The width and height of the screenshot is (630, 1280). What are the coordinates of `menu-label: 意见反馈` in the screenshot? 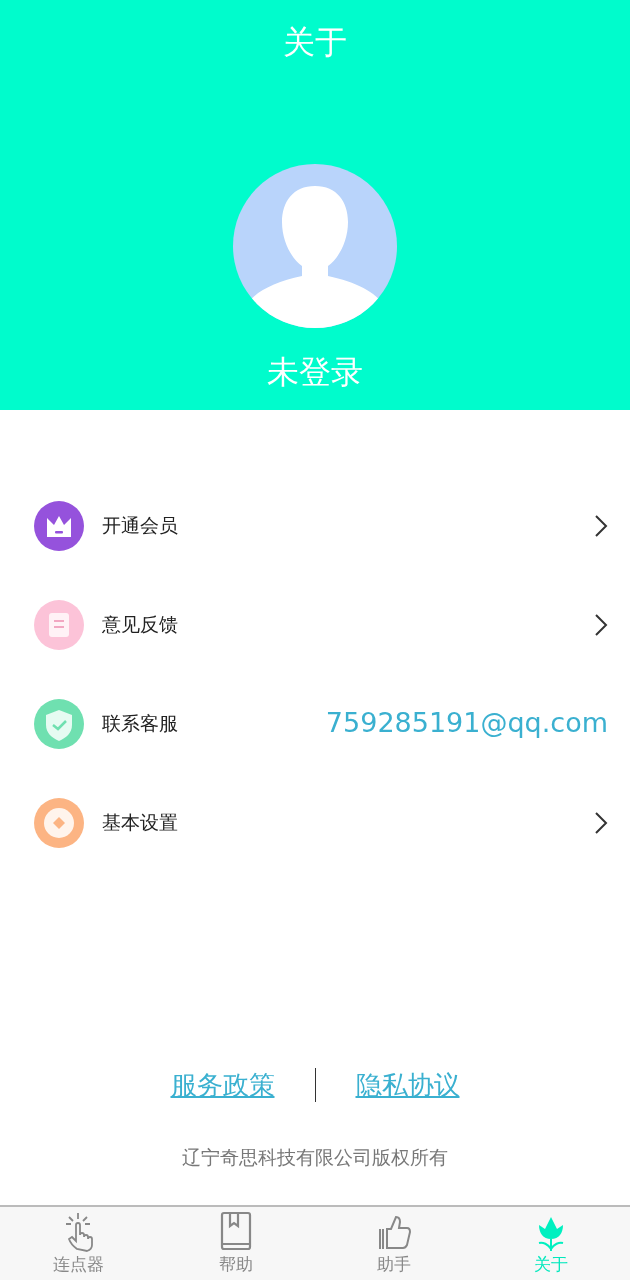 It's located at (140, 625).